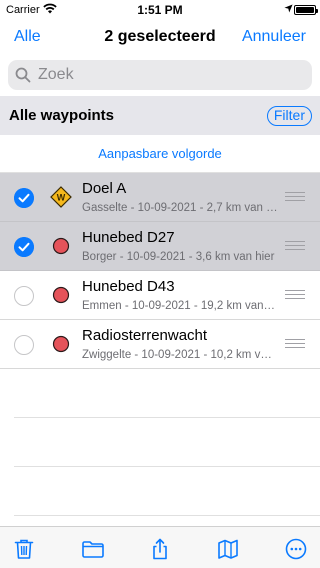  What do you see at coordinates (93, 549) in the screenshot?
I see `folder-icon` at bounding box center [93, 549].